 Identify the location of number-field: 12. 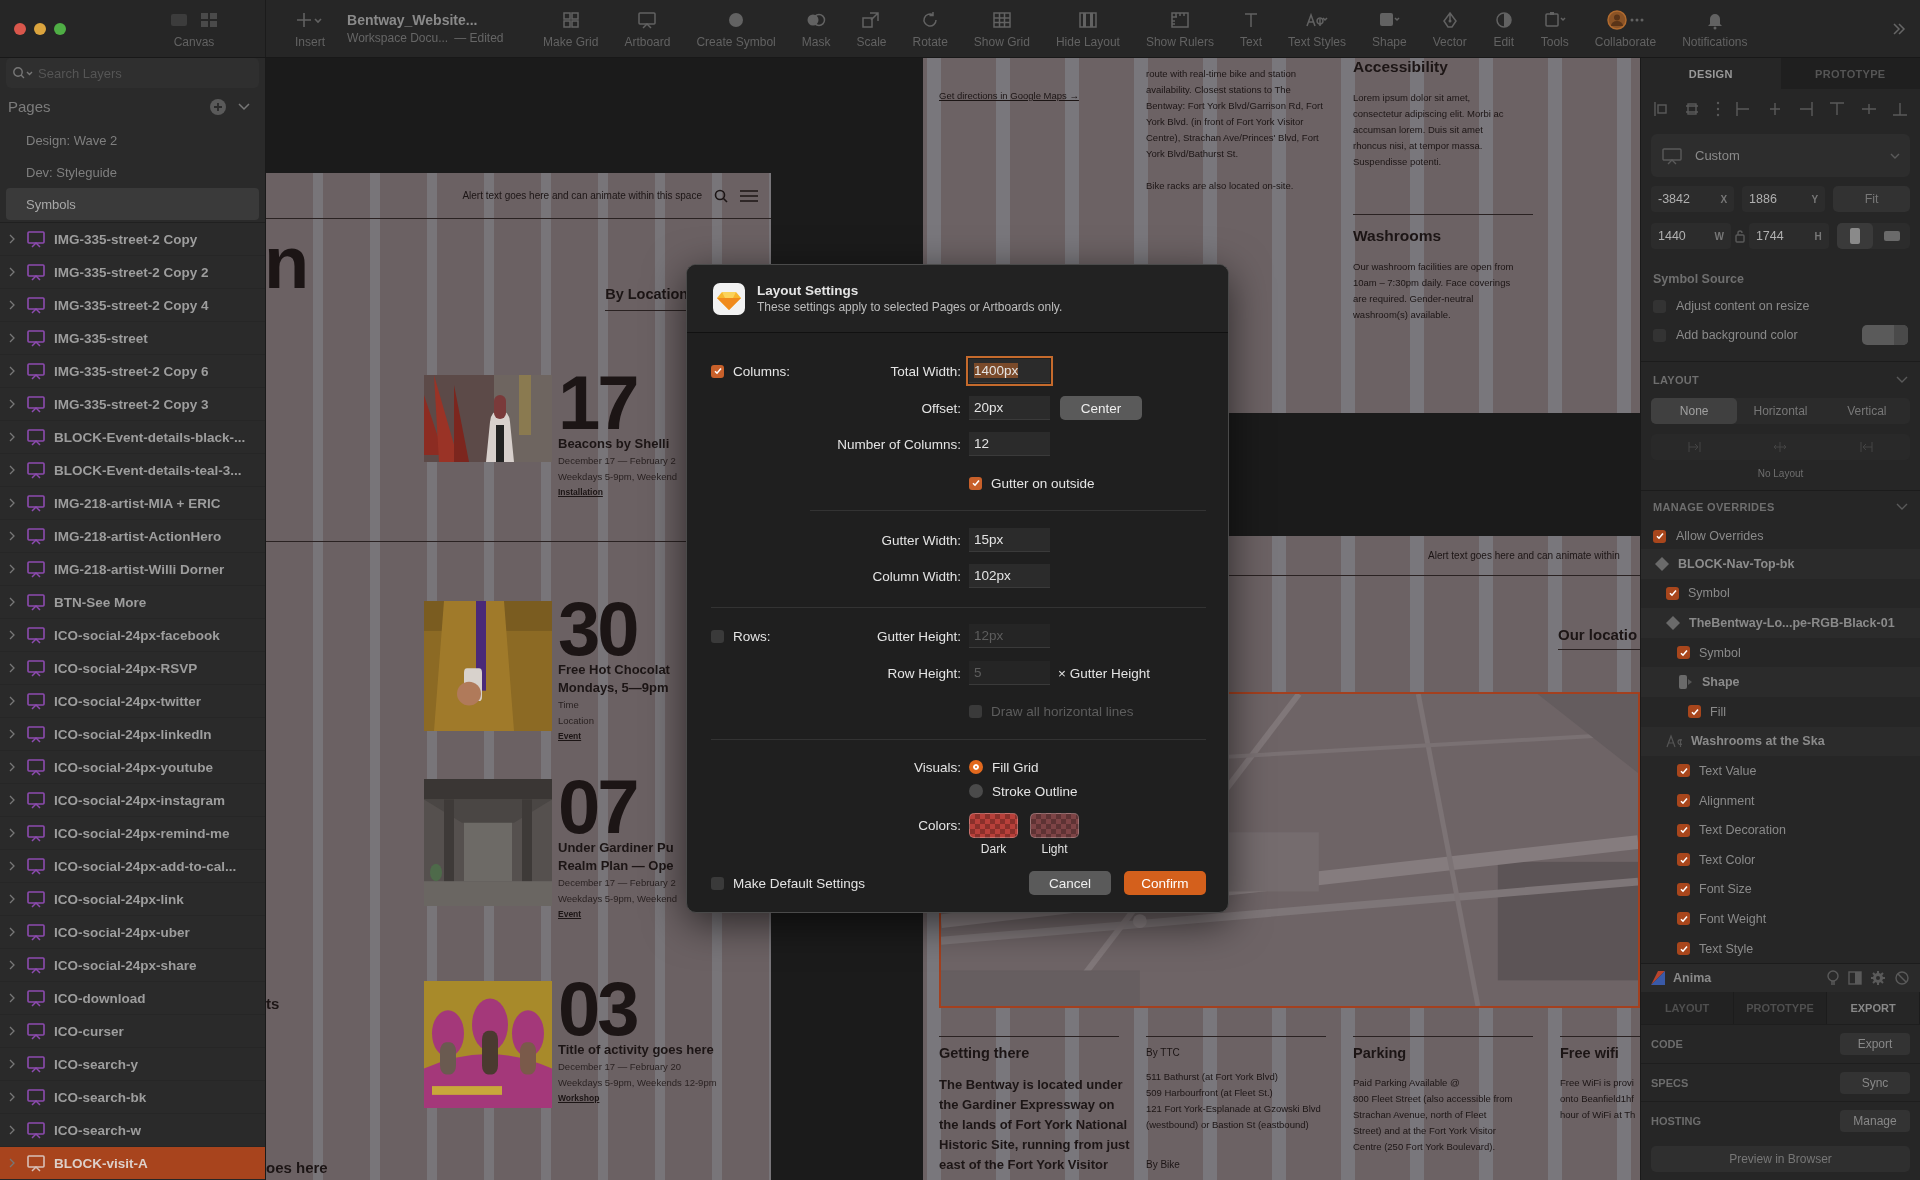
(1009, 444).